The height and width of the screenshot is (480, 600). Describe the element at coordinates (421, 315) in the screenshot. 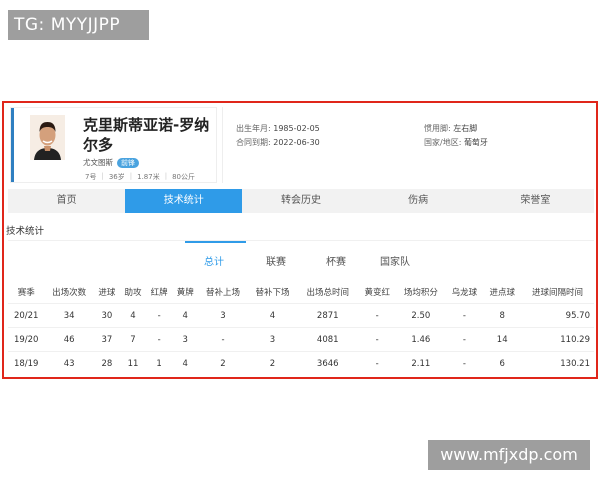

I see `cell-avg-points: 2.50` at that location.